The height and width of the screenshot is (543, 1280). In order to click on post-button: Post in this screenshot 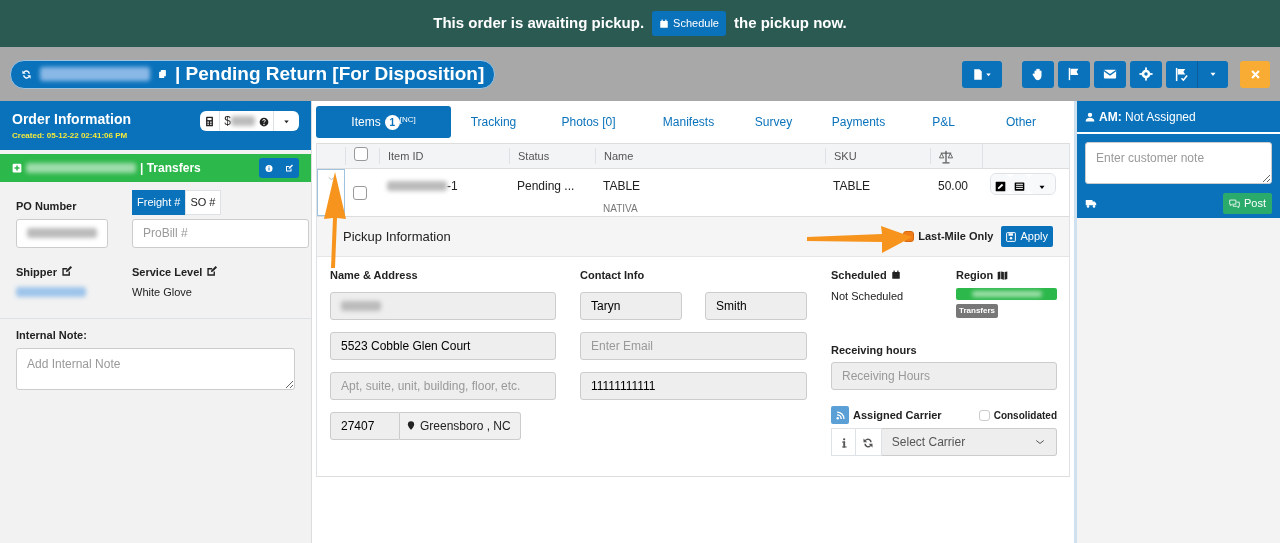, I will do `click(1247, 203)`.